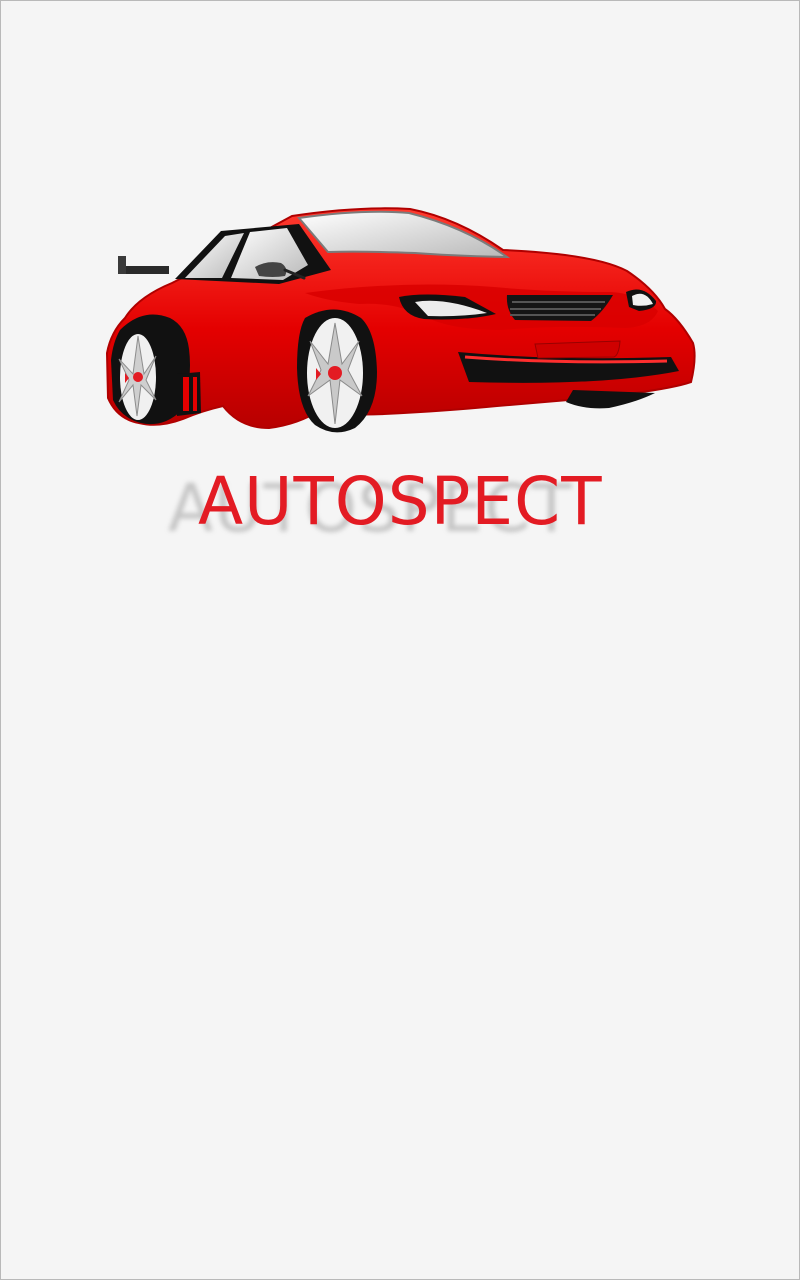 Image resolution: width=800 pixels, height=1280 pixels. Describe the element at coordinates (400, 501) in the screenshot. I see `brand-title: AUTOSPECT` at that location.